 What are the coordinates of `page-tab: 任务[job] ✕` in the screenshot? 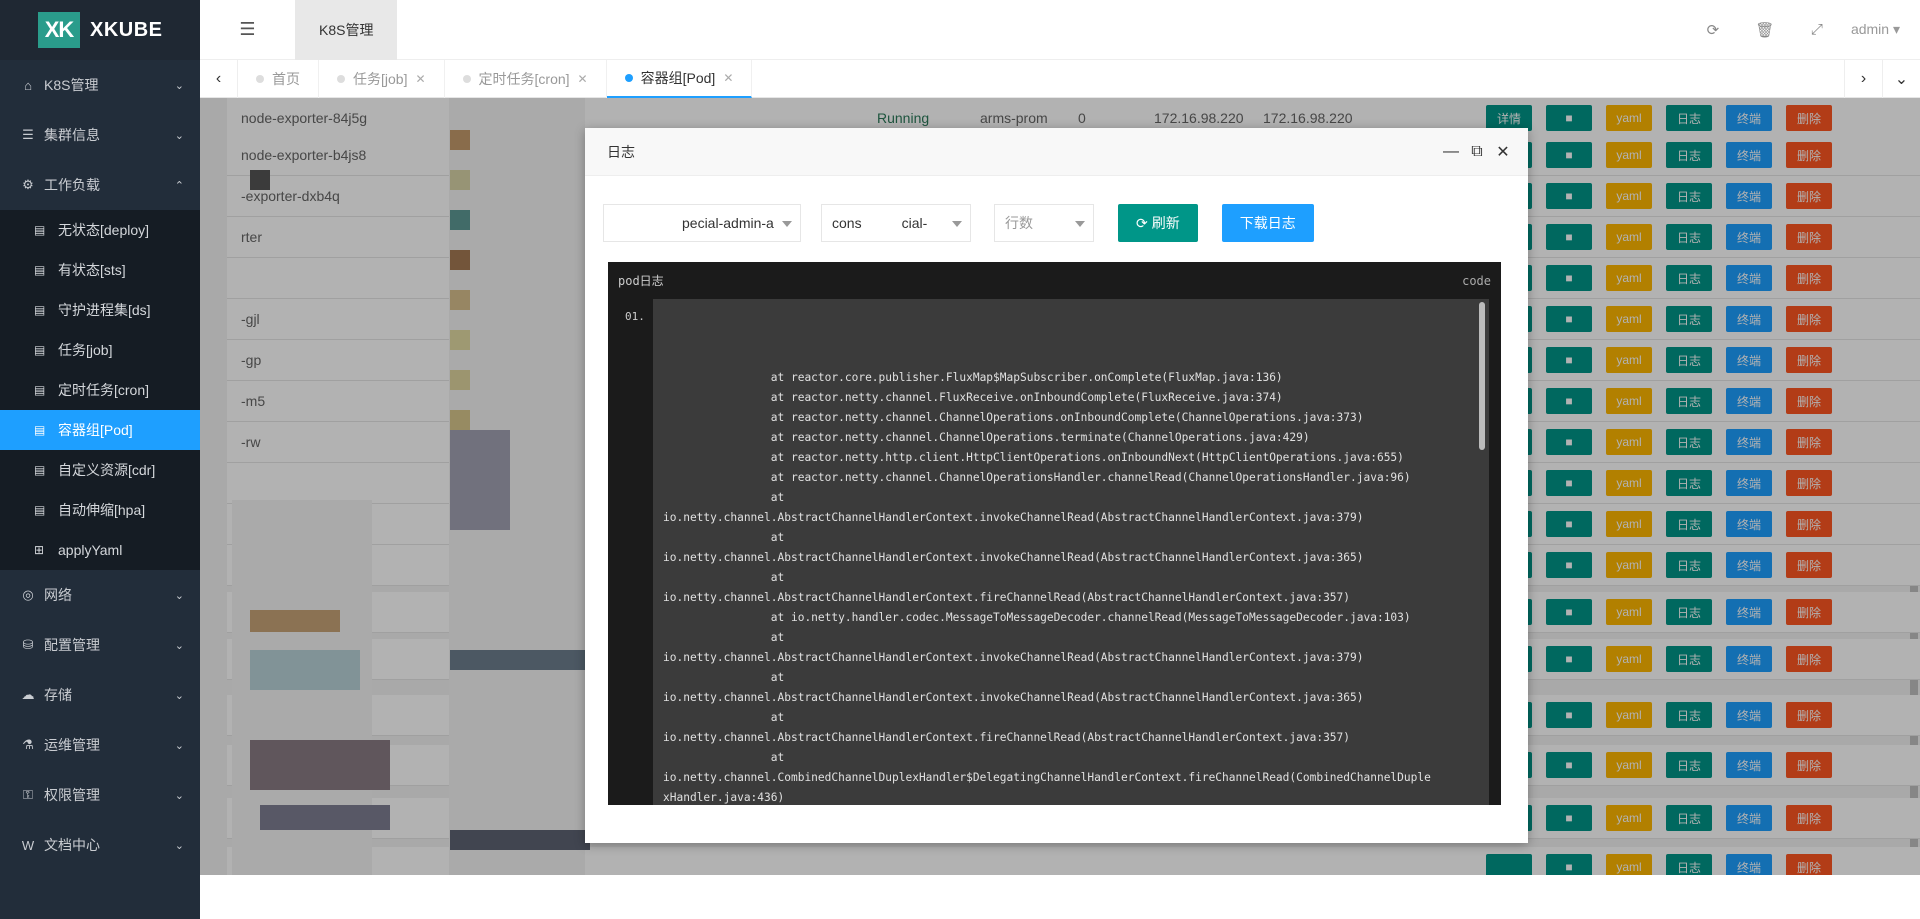 It's located at (382, 78).